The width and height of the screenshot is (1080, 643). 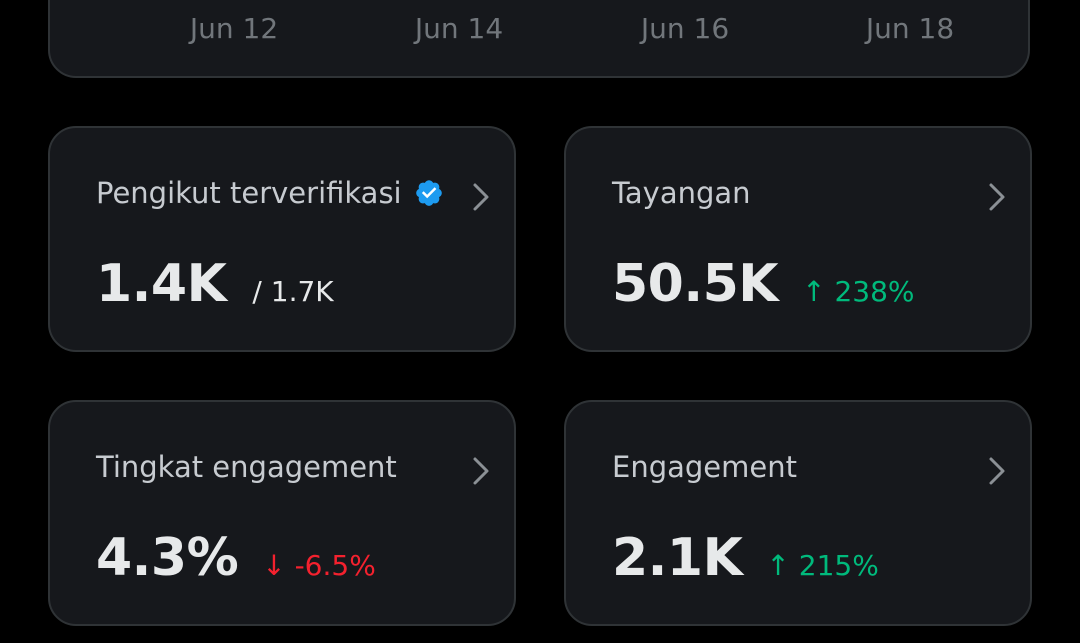 What do you see at coordinates (249, 193) in the screenshot?
I see `card-title-label: Pengikut terverifikasi` at bounding box center [249, 193].